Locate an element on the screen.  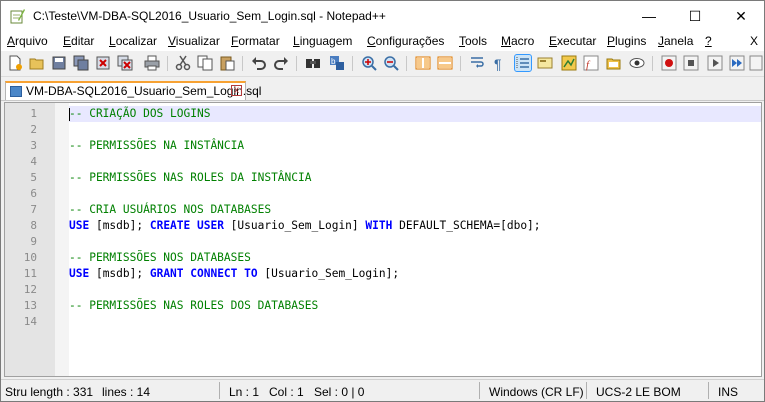
save-macro-icon is located at coordinates (756, 63).